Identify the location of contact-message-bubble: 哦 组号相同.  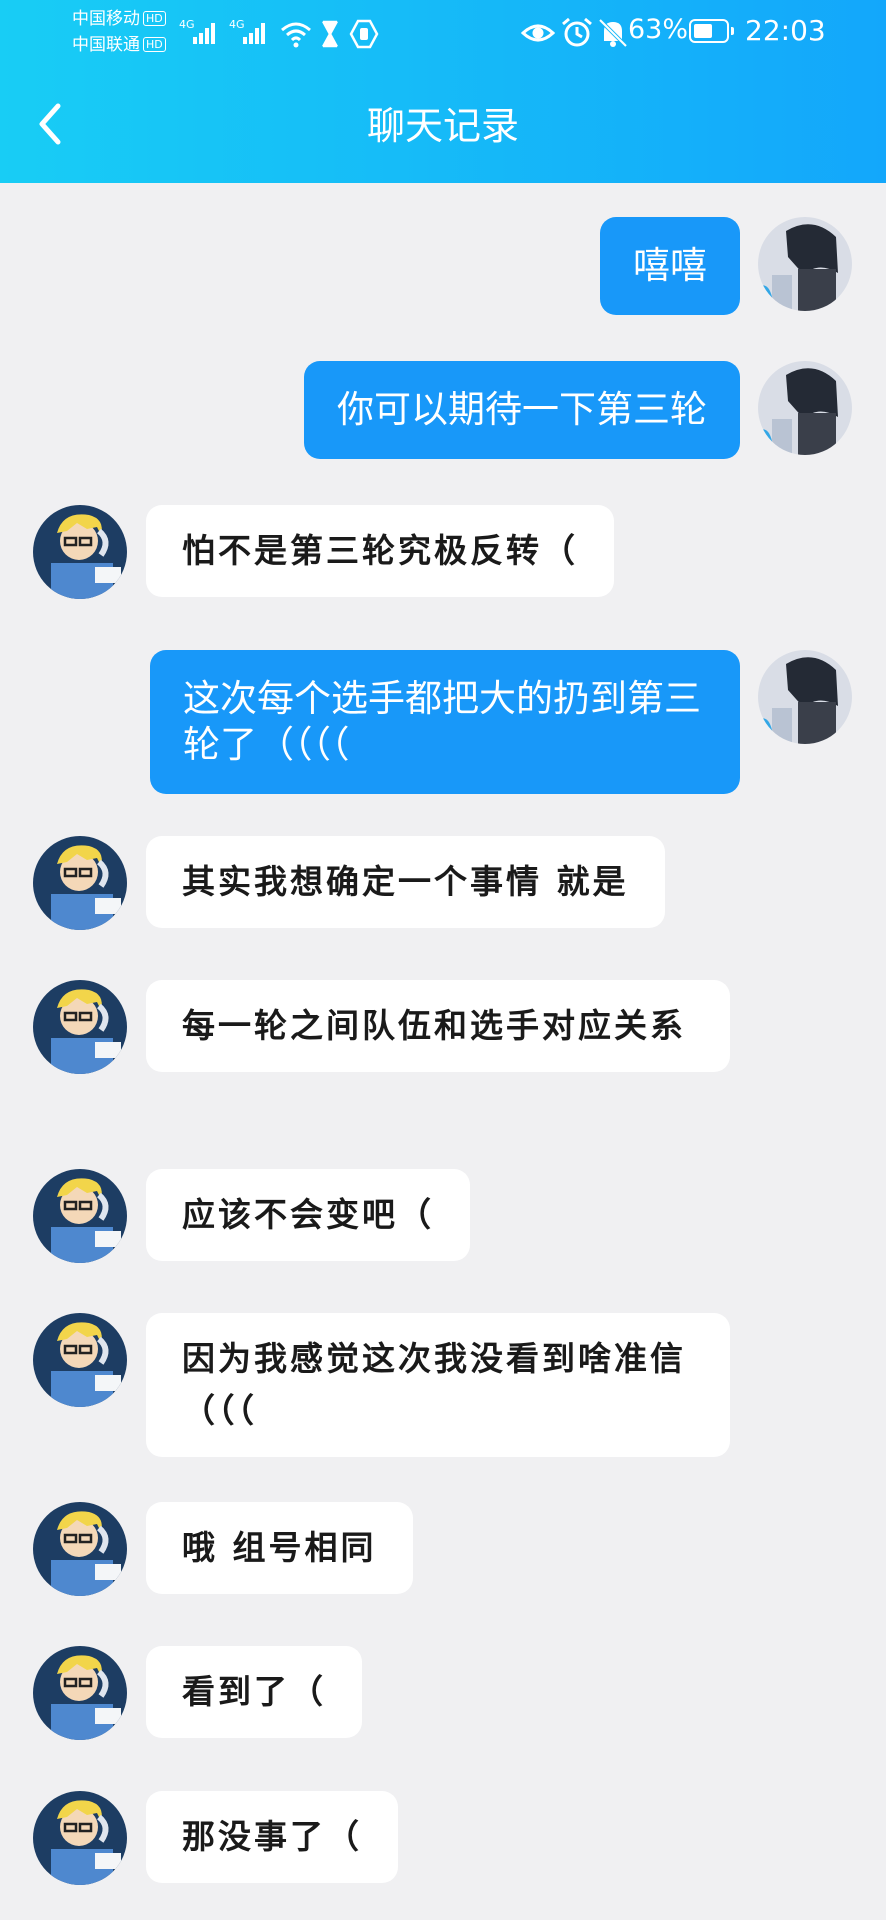
(279, 1548).